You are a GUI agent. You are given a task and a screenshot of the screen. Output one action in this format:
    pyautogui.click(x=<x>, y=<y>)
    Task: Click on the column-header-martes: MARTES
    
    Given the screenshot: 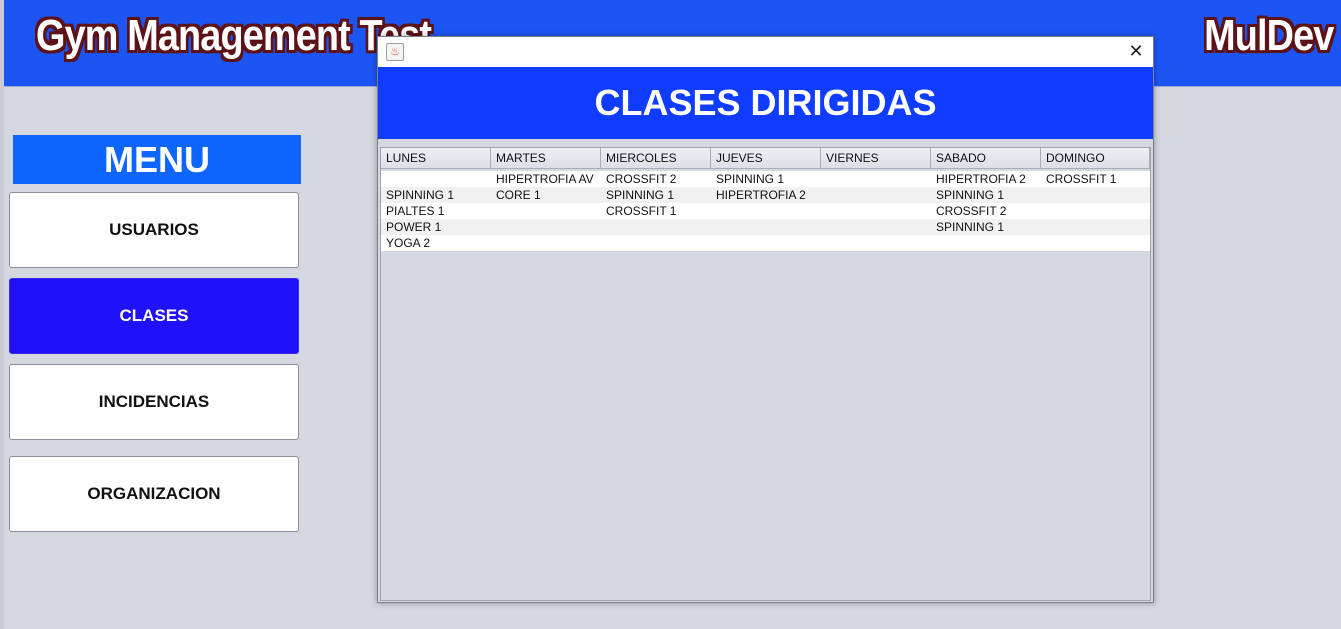 What is the action you would take?
    pyautogui.click(x=546, y=158)
    